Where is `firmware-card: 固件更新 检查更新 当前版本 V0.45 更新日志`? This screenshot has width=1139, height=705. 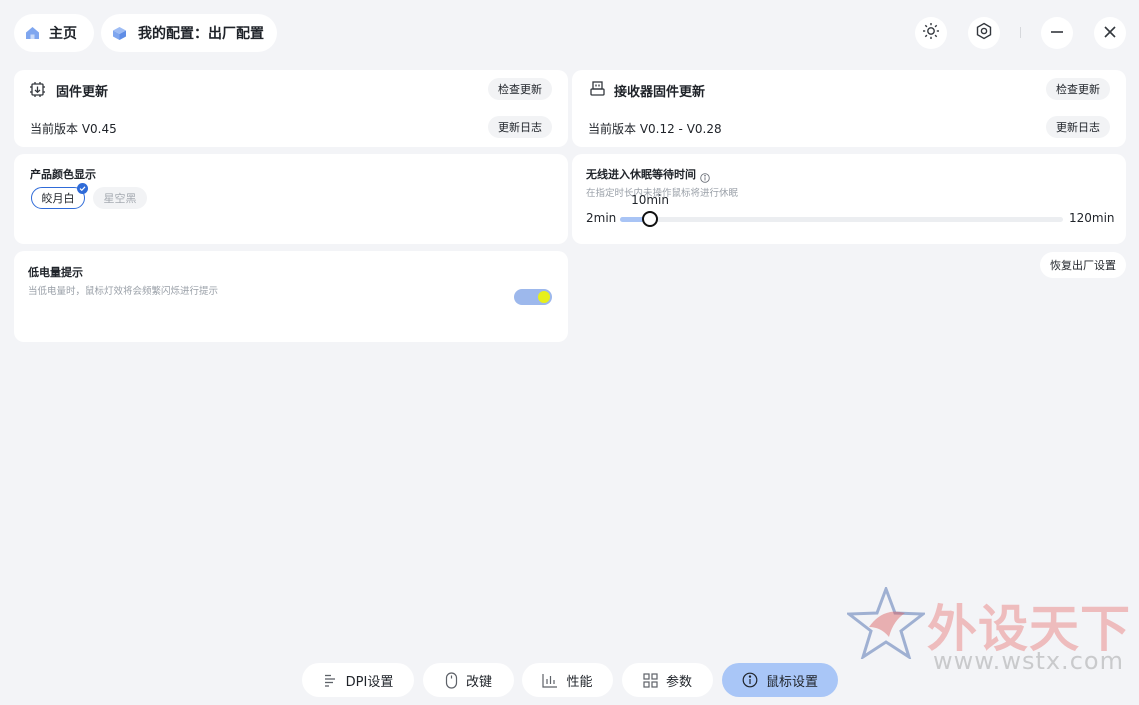
firmware-card: 固件更新 检查更新 当前版本 V0.45 更新日志 is located at coordinates (291, 108).